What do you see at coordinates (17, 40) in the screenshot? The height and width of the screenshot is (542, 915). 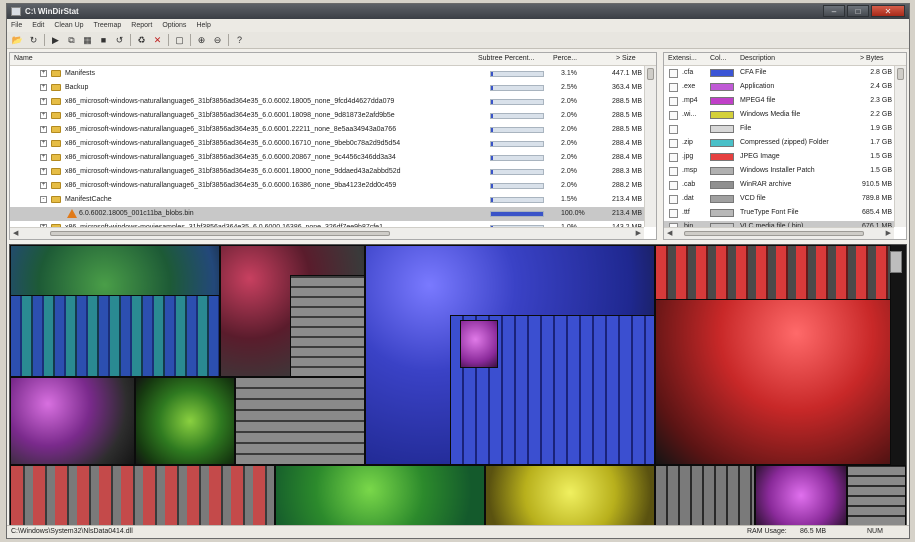 I see `open-icon: 📂` at bounding box center [17, 40].